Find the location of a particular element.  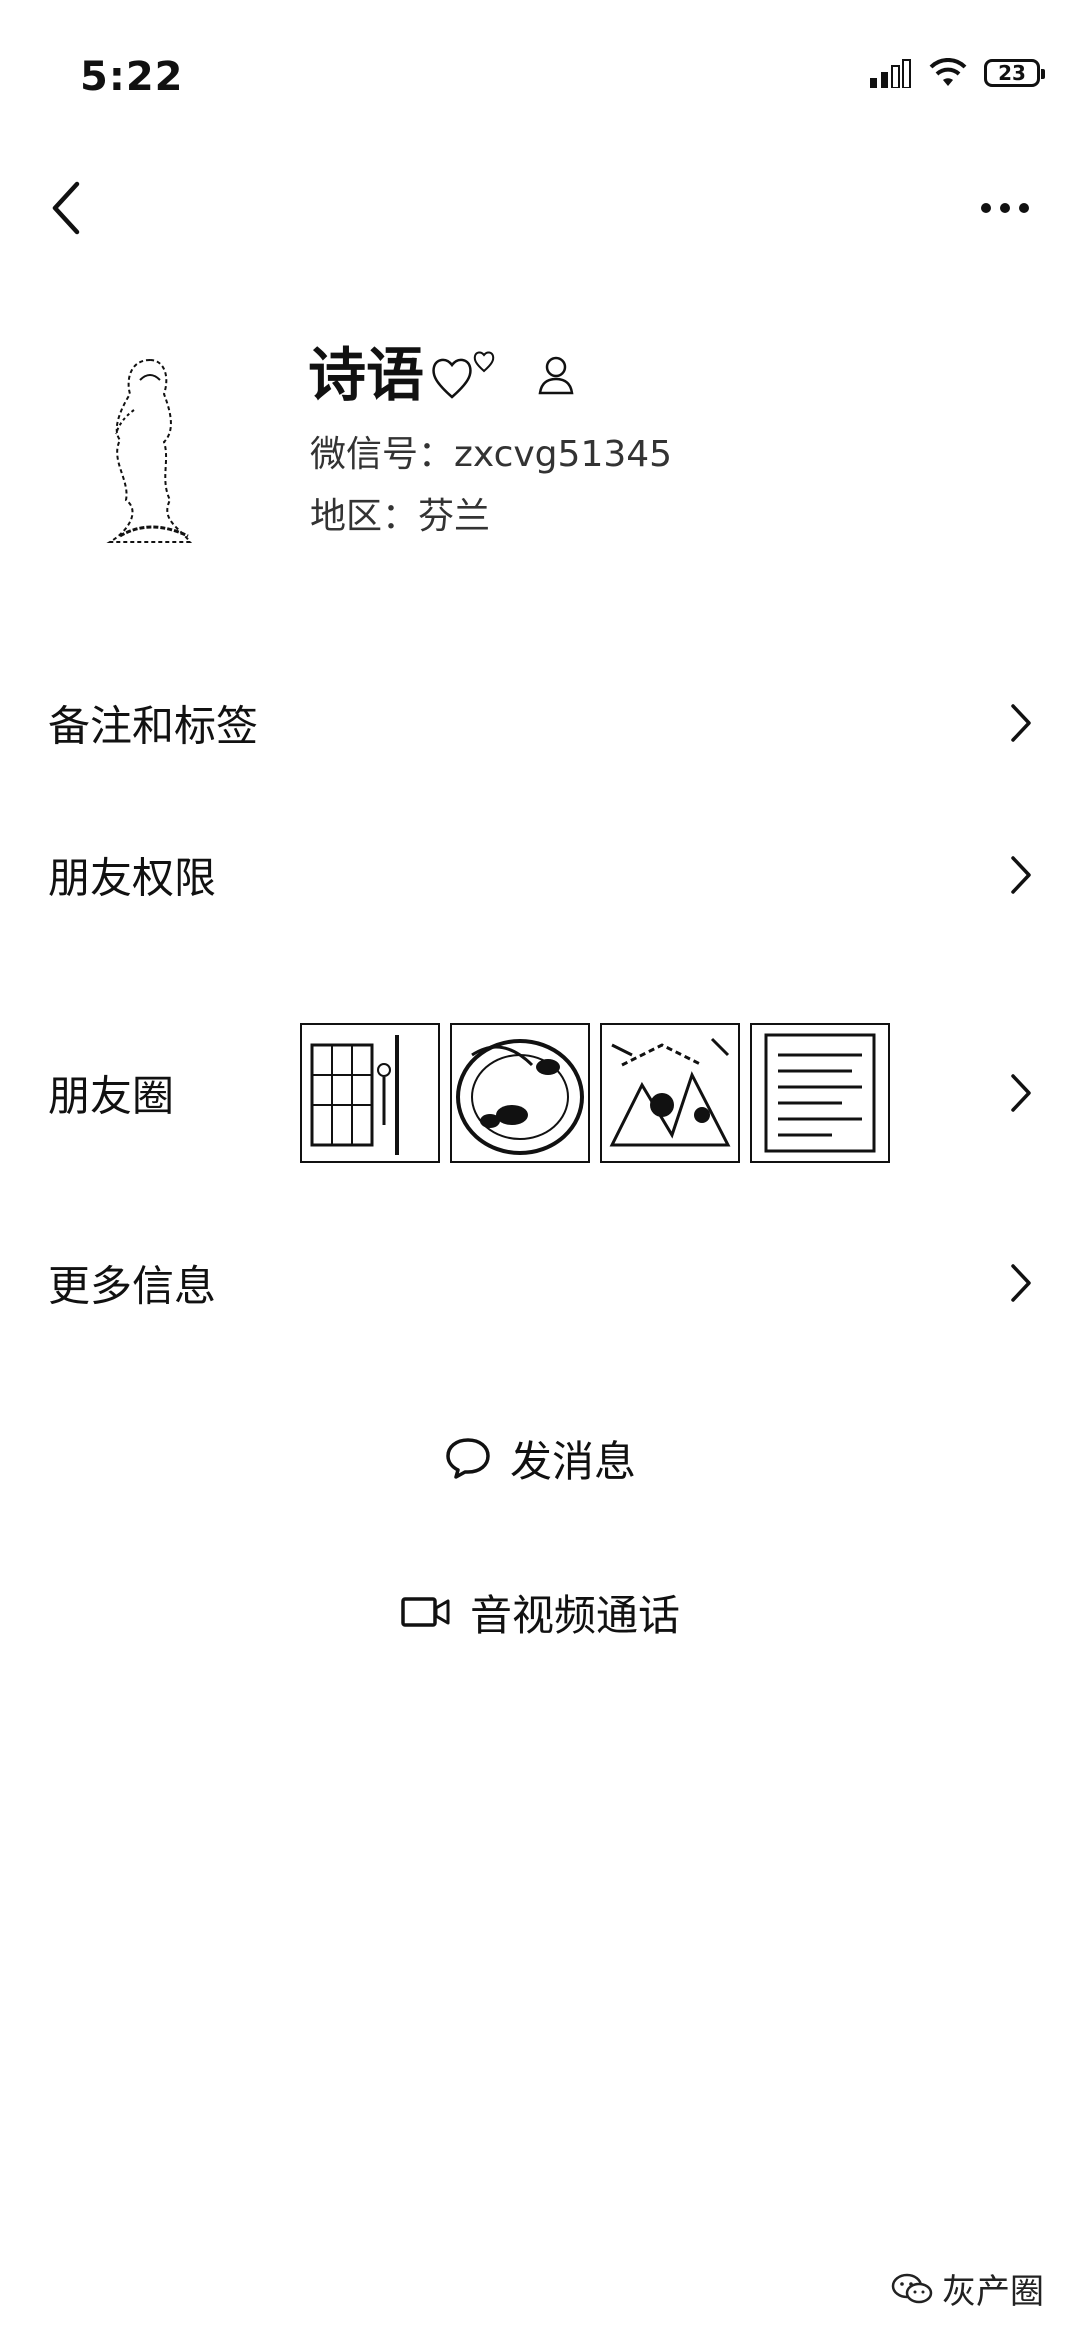

friend-permissions-label: 朋友权限 is located at coordinates (132, 878).